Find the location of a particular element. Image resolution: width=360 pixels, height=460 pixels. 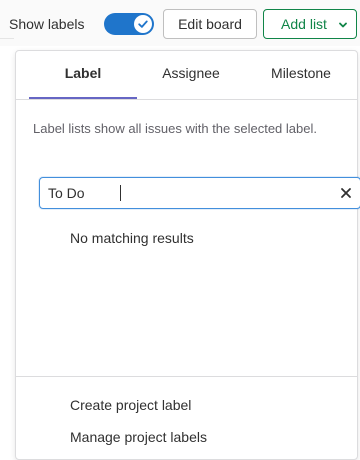

manage-project-labels-link: Manage project labels is located at coordinates (138, 437).